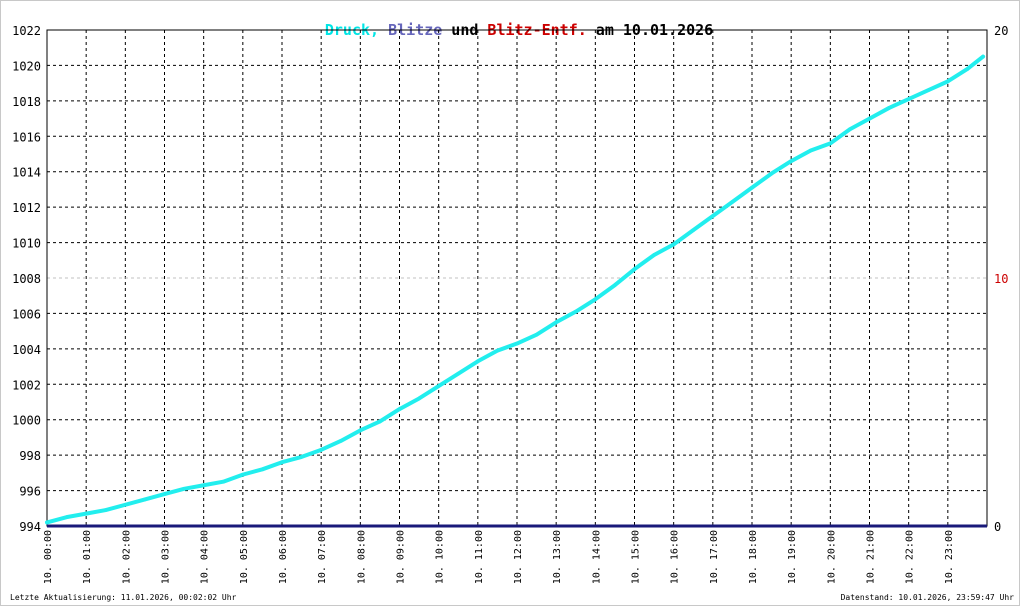 The width and height of the screenshot is (1020, 606). Describe the element at coordinates (997, 527) in the screenshot. I see `y-right-tick-label: 0` at that location.